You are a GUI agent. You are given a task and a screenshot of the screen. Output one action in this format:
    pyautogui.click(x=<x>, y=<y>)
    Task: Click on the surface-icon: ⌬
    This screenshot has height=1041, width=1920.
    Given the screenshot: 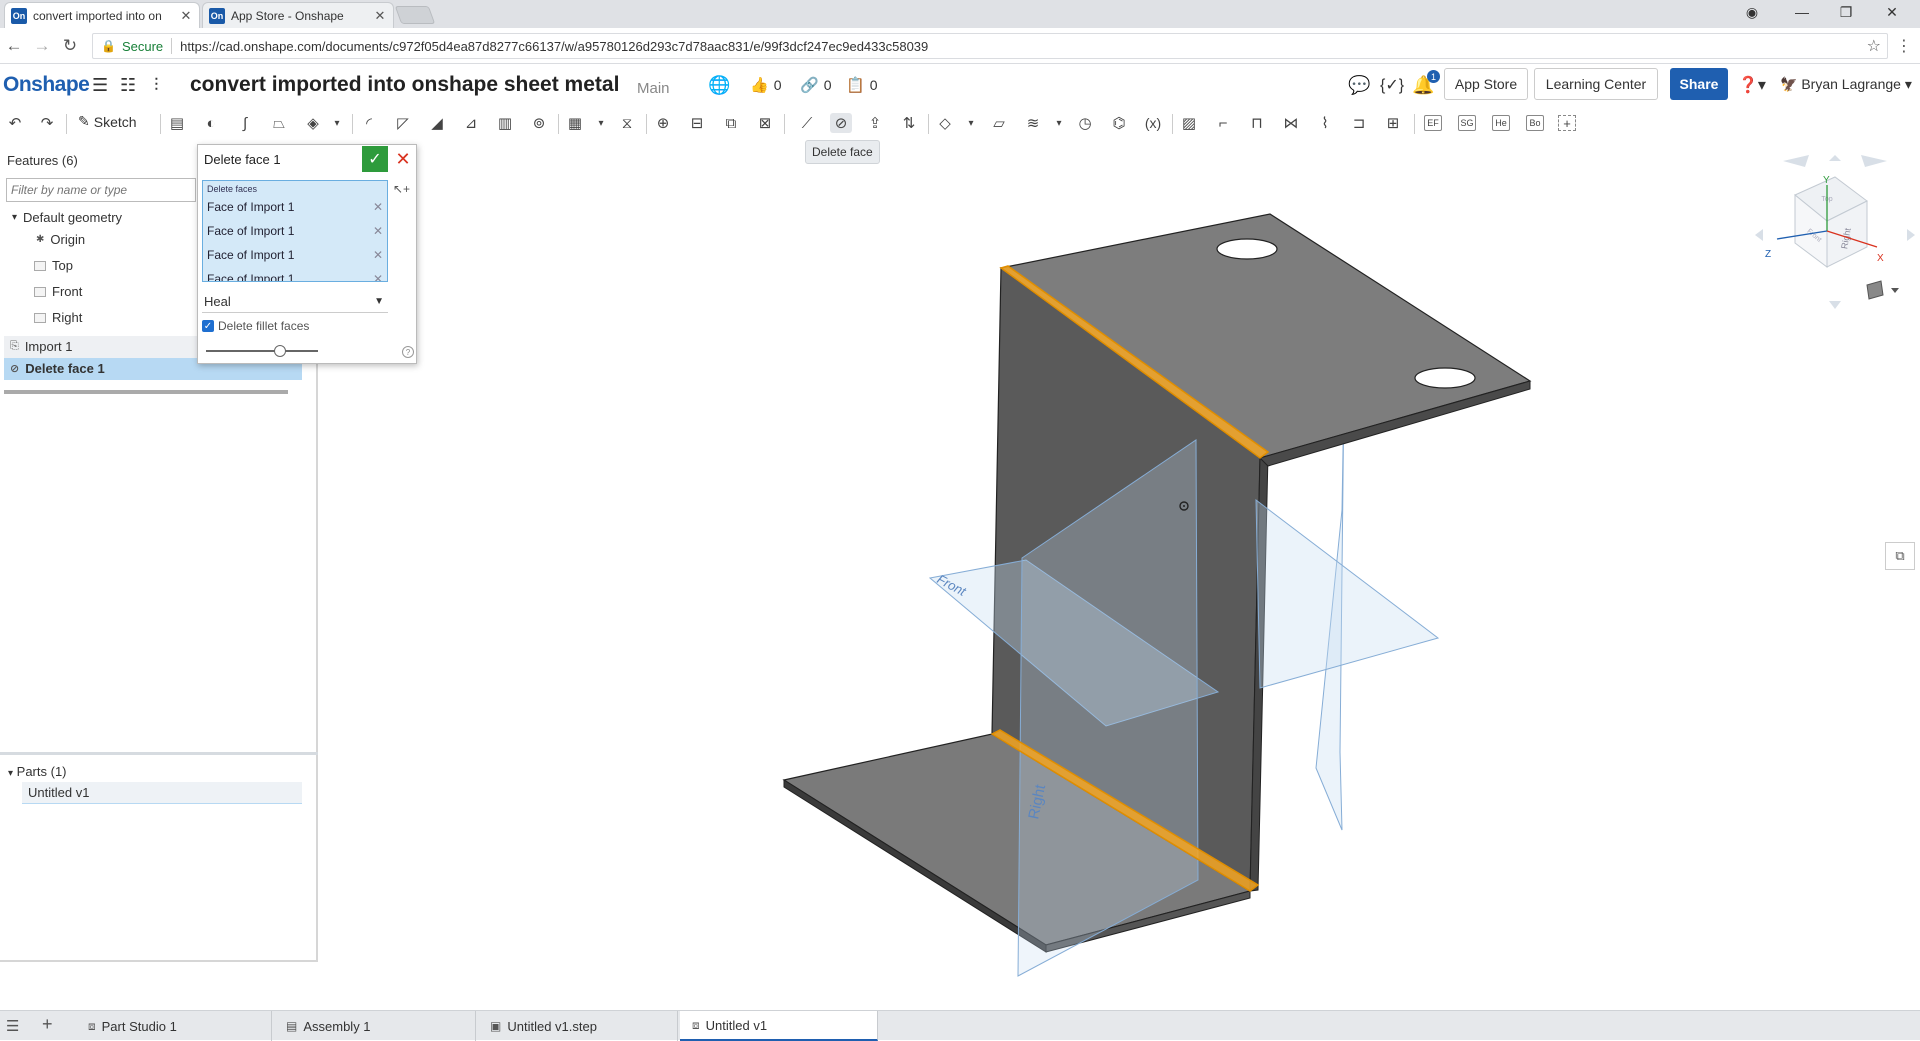 What is the action you would take?
    pyautogui.click(x=1119, y=123)
    